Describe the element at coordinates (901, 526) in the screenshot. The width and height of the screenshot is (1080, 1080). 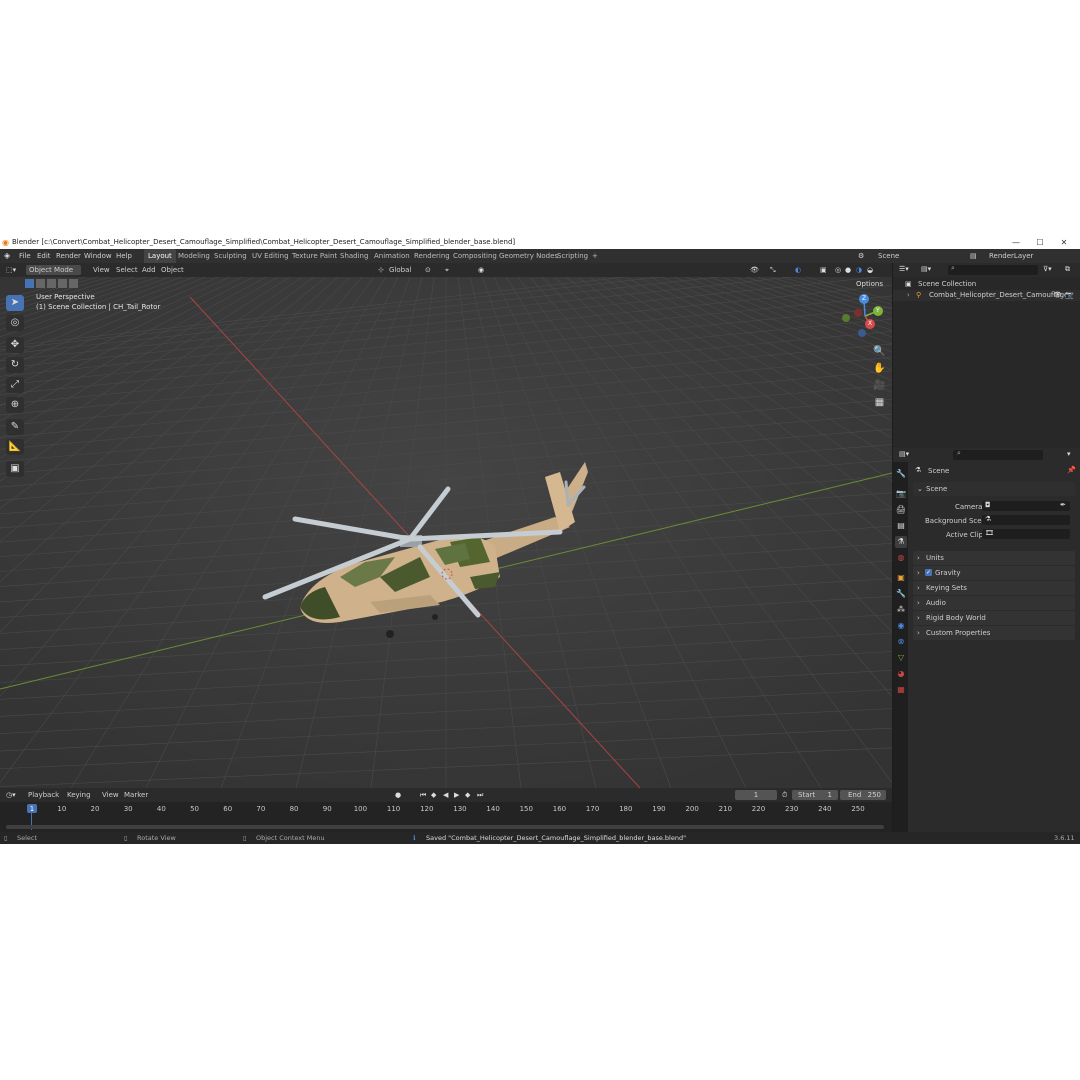
I see `view-layer-tab-icon: ▤` at that location.